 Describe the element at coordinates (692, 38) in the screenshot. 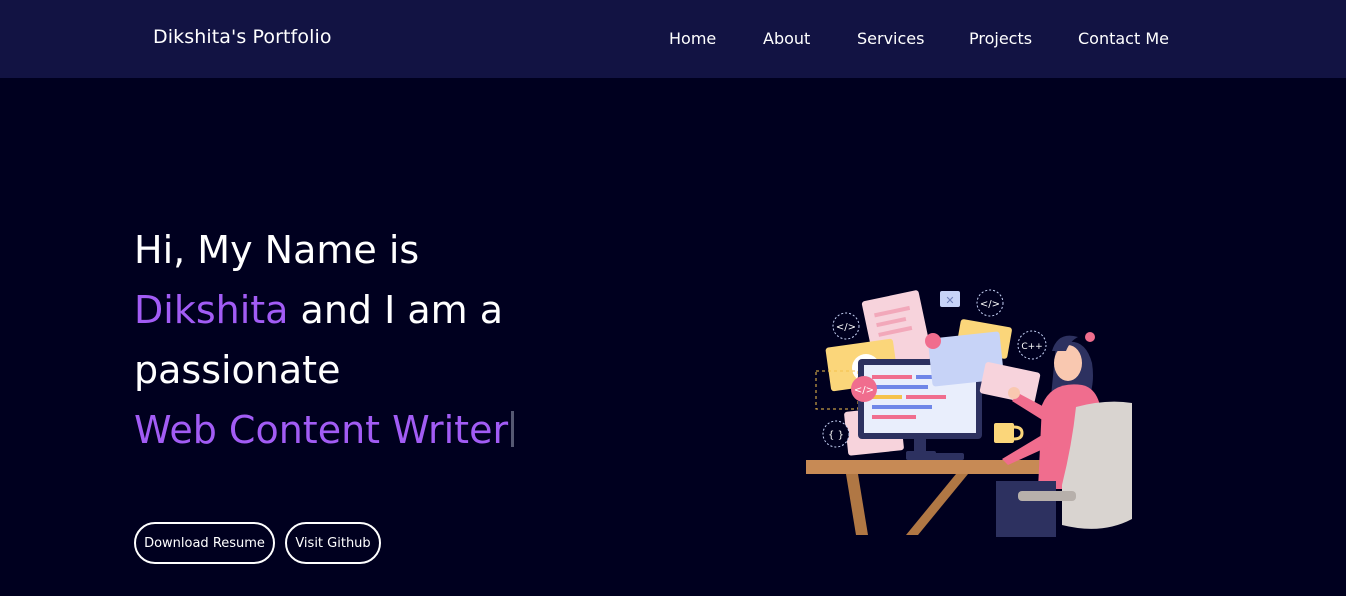

I see `nav-link-home: Home` at that location.